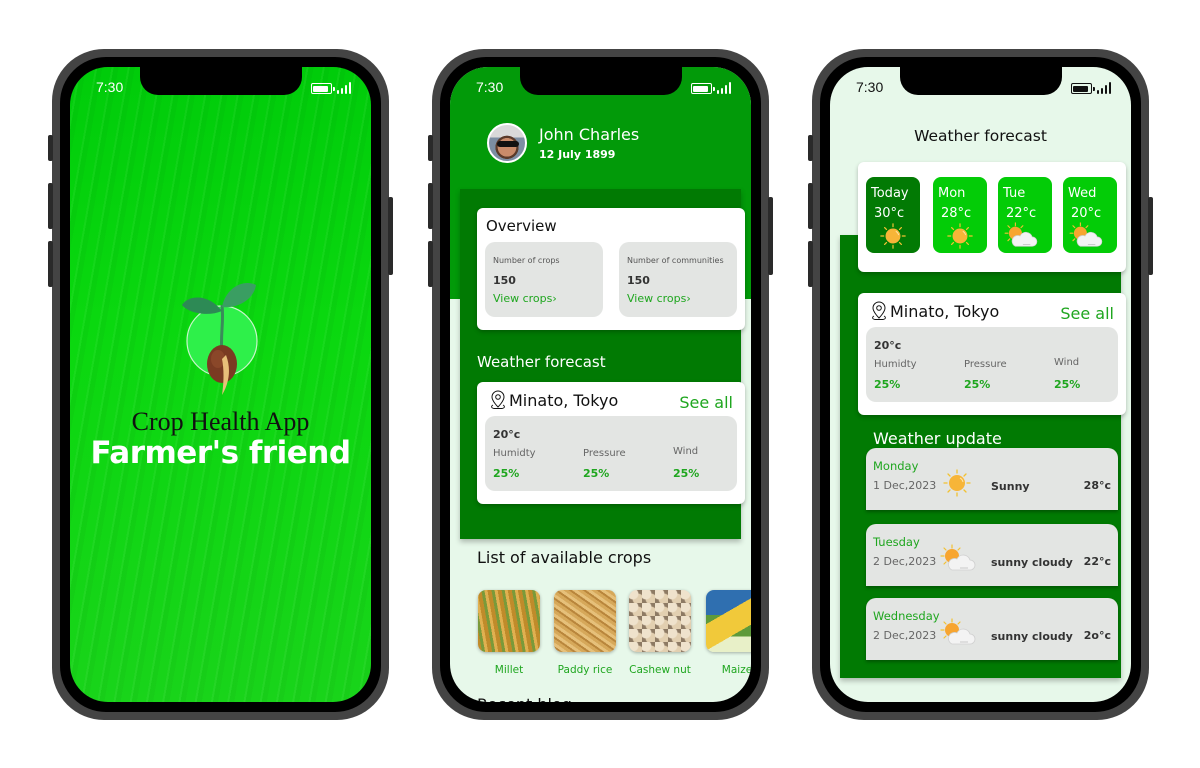  Describe the element at coordinates (220, 339) in the screenshot. I see `seedling-logo-icon` at that location.